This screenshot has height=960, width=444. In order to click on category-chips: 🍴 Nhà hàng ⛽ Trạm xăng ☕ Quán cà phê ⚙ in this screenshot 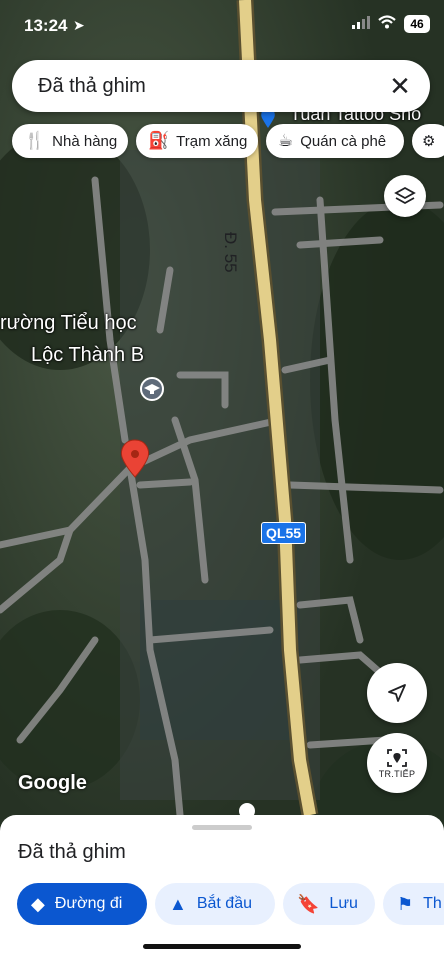, I will do `click(228, 142)`.